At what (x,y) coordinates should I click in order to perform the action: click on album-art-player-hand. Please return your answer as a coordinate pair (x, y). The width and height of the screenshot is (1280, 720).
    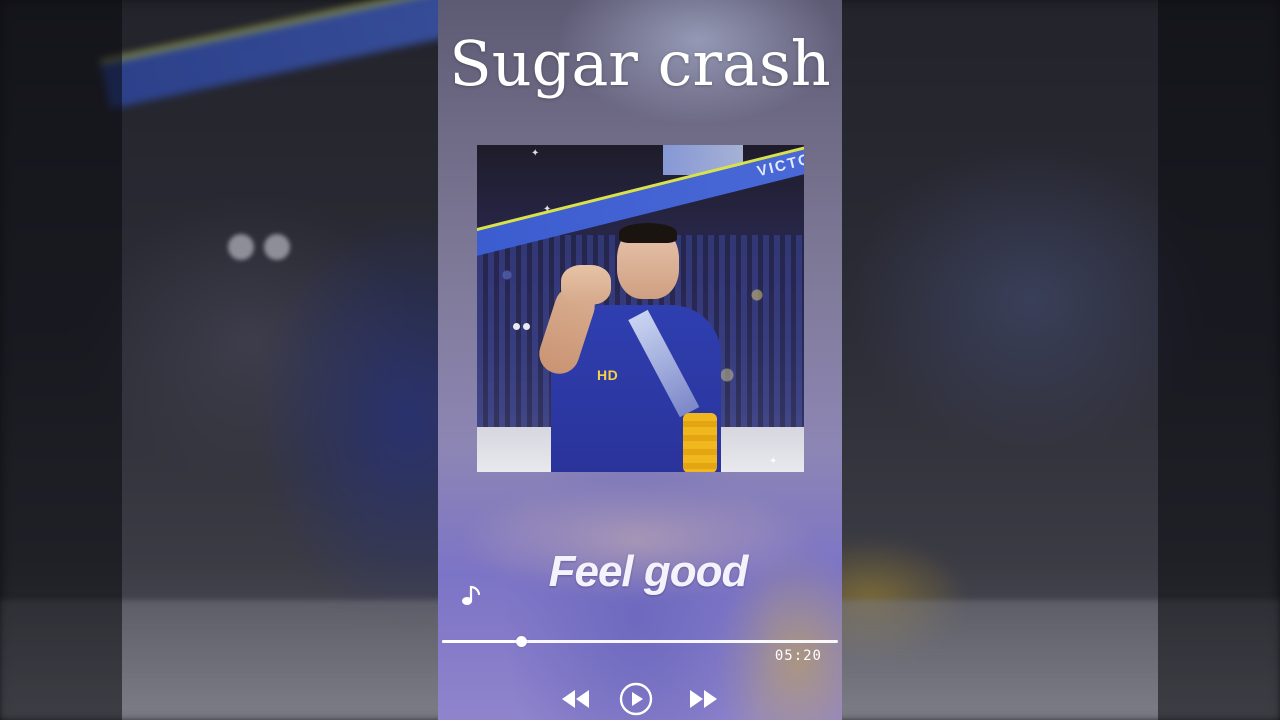
    Looking at the image, I should click on (586, 285).